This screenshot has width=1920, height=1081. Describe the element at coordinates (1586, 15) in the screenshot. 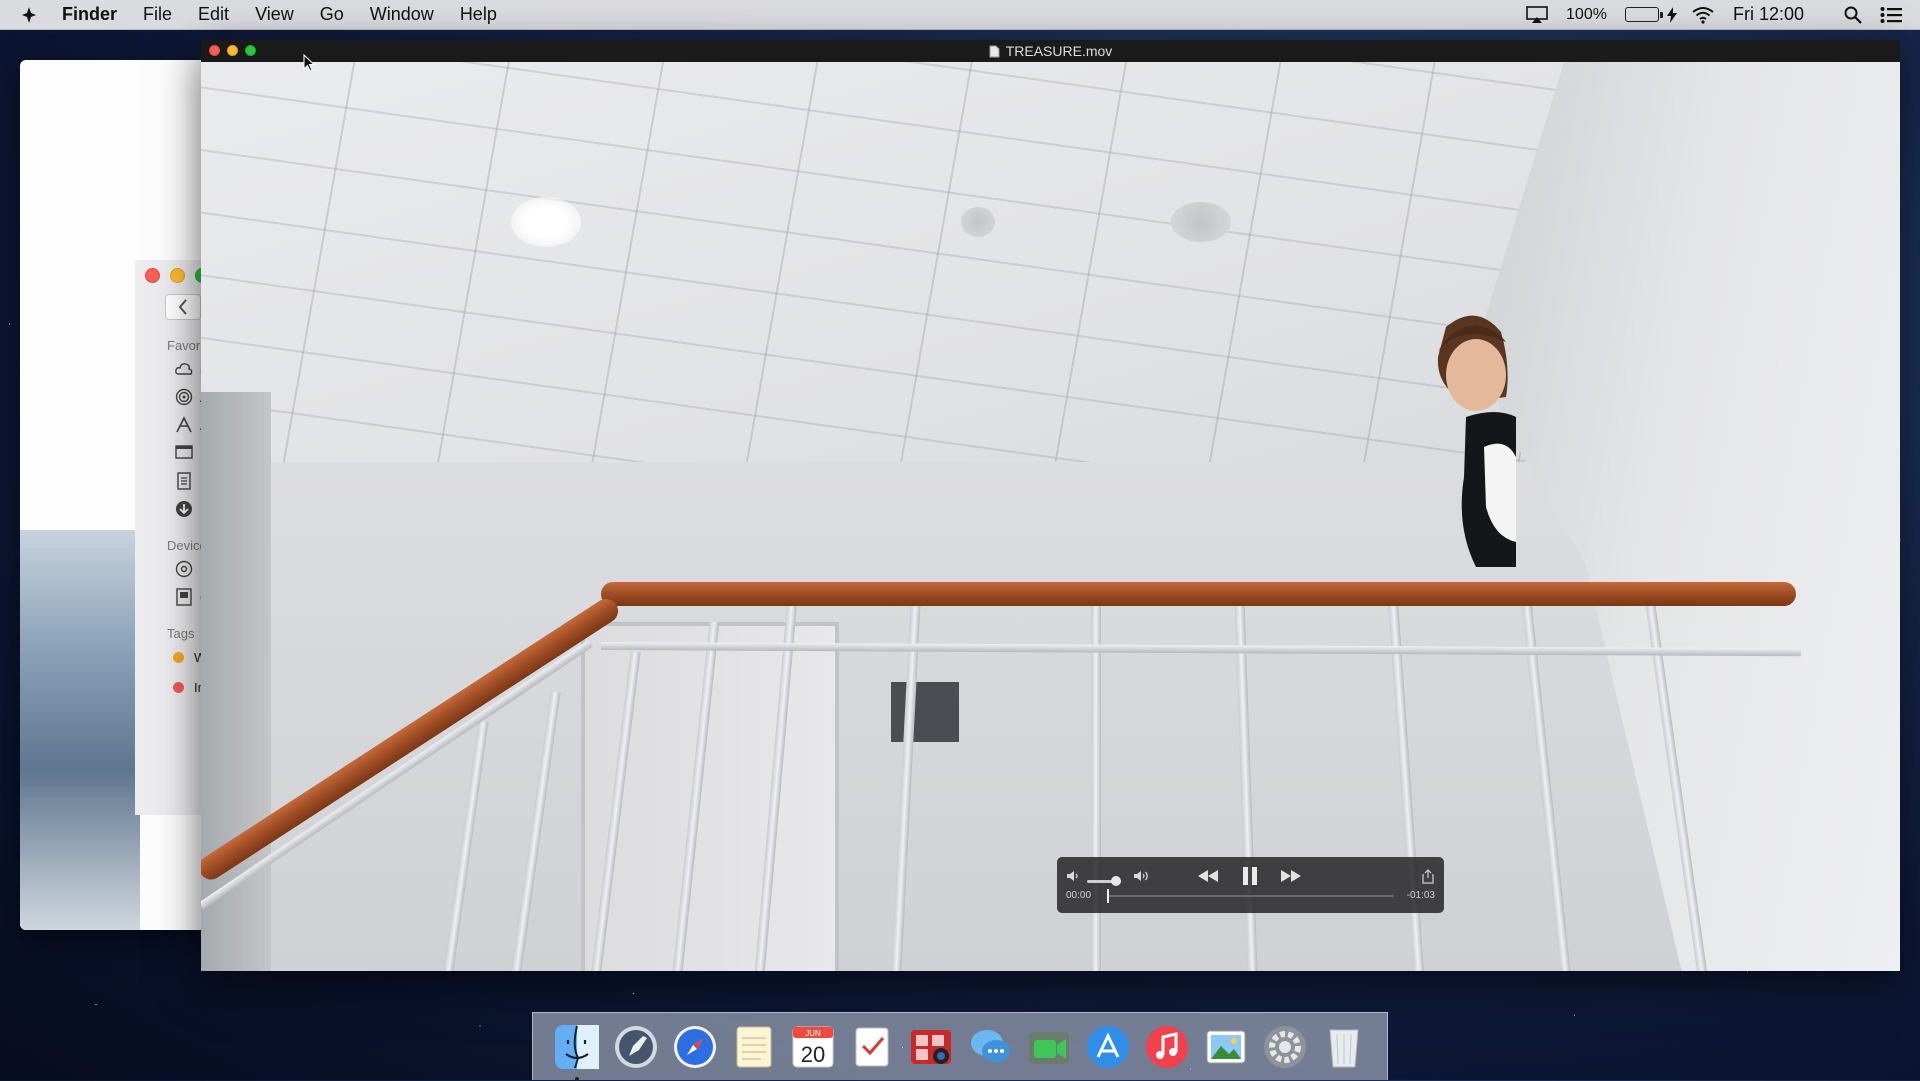

I see `battery-percent: 100%` at that location.